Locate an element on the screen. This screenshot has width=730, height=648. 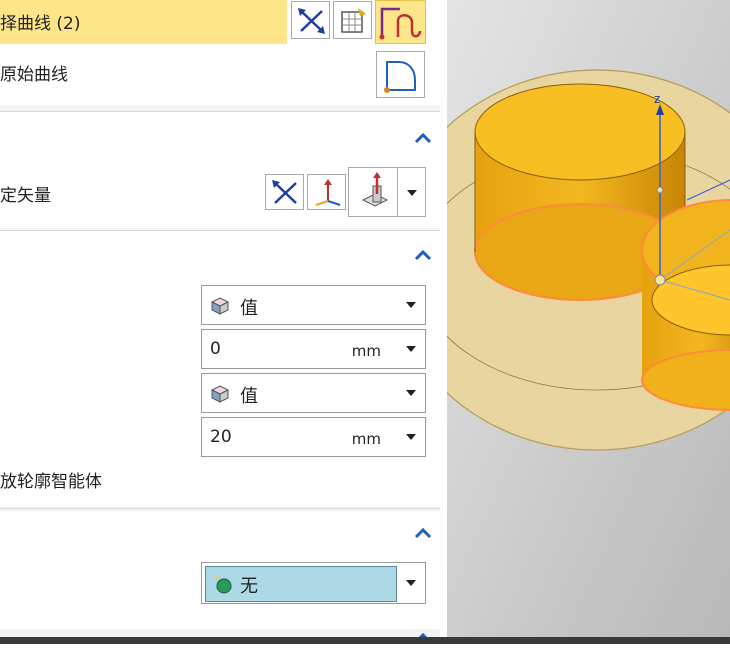
end-type-text: 值 is located at coordinates (249, 396).